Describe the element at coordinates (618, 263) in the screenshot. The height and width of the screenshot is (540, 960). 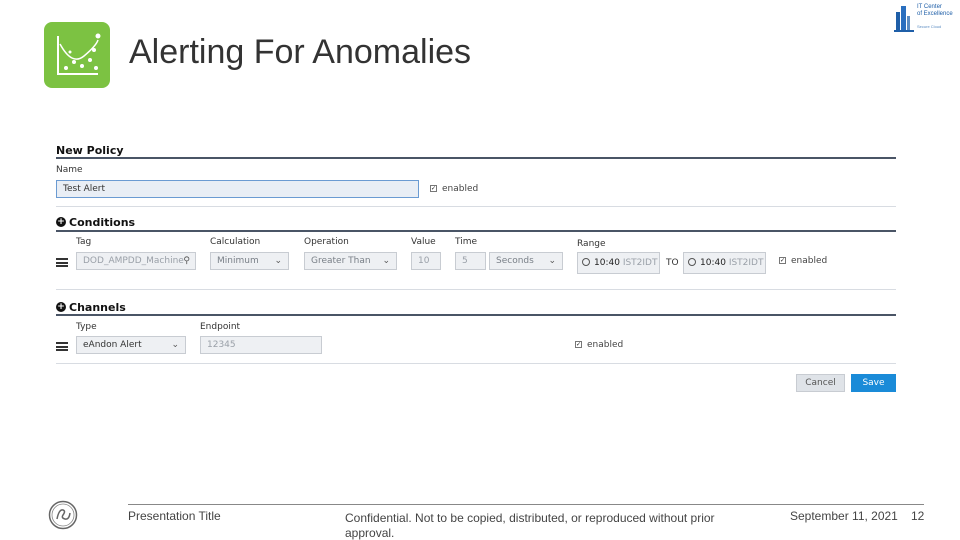
I see `range-start-time-picker: 10:40 IST2IDT` at that location.